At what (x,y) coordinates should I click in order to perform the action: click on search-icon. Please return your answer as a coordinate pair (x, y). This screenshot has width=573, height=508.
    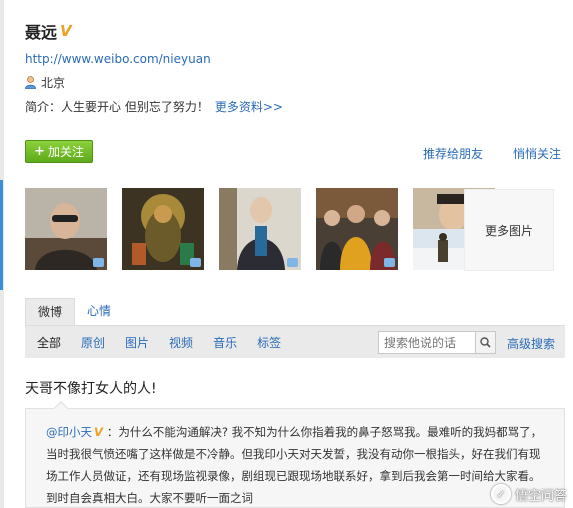
    Looking at the image, I should click on (485, 342).